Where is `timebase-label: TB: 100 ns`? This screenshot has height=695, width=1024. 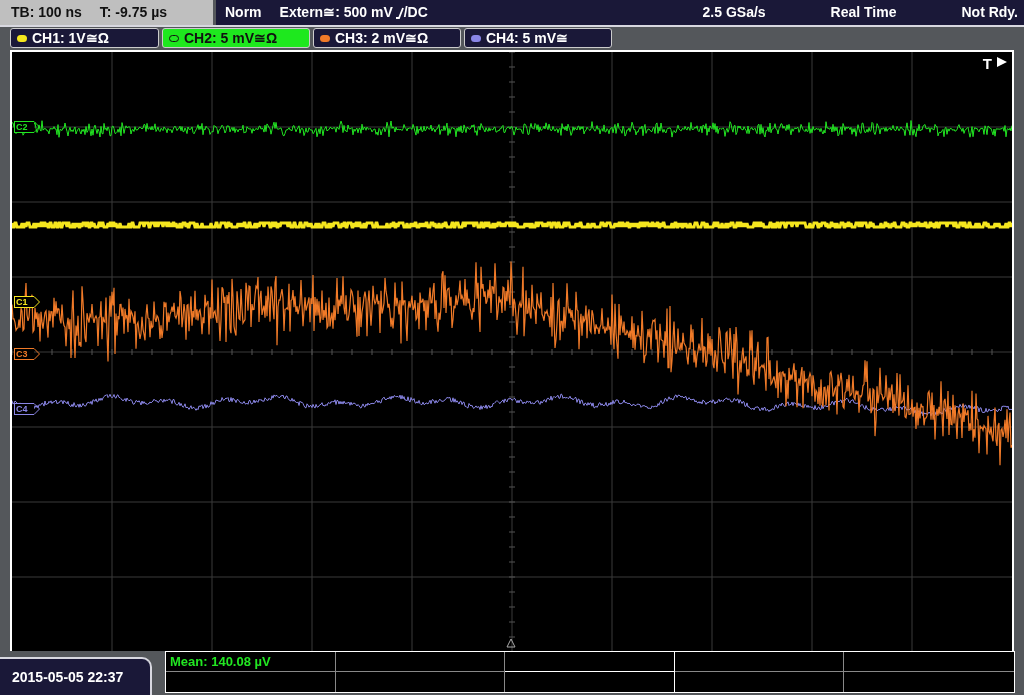 timebase-label: TB: 100 ns is located at coordinates (46, 12).